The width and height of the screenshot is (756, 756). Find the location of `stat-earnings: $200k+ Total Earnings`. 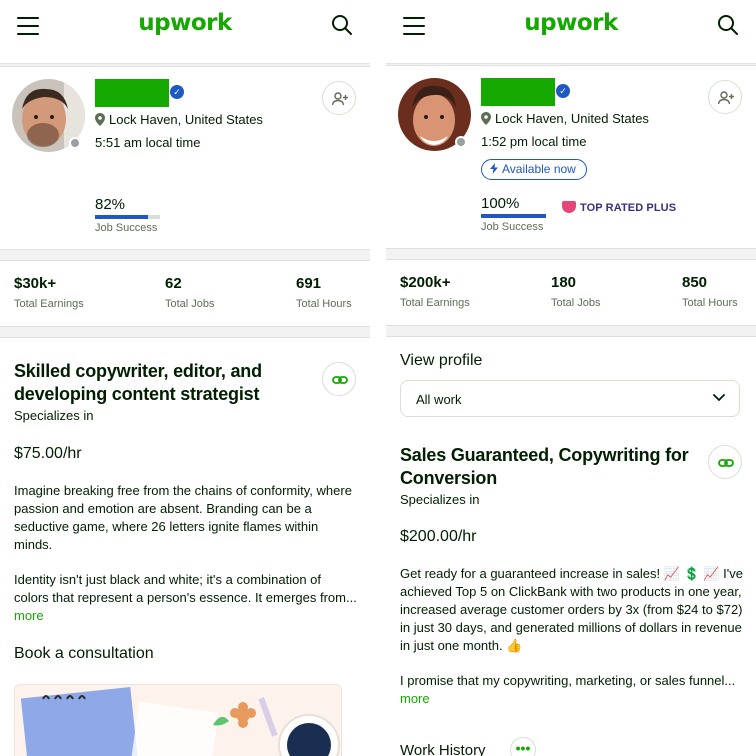

stat-earnings: $200k+ Total Earnings is located at coordinates (435, 291).